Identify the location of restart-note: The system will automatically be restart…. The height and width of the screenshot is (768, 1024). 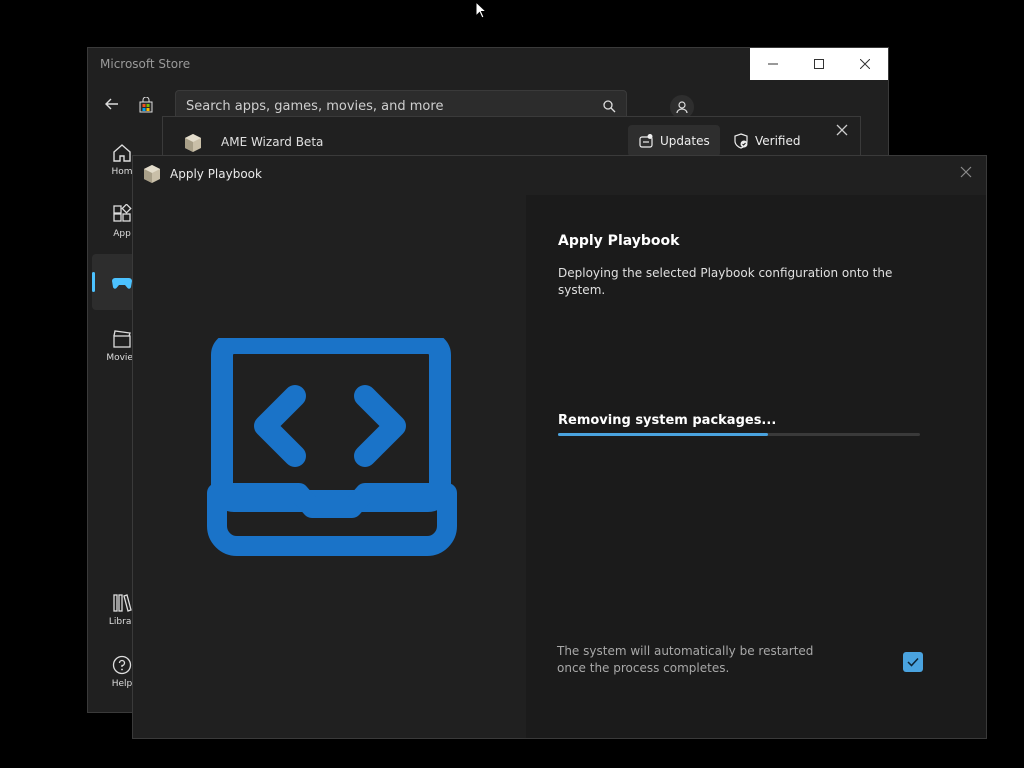
(685, 659).